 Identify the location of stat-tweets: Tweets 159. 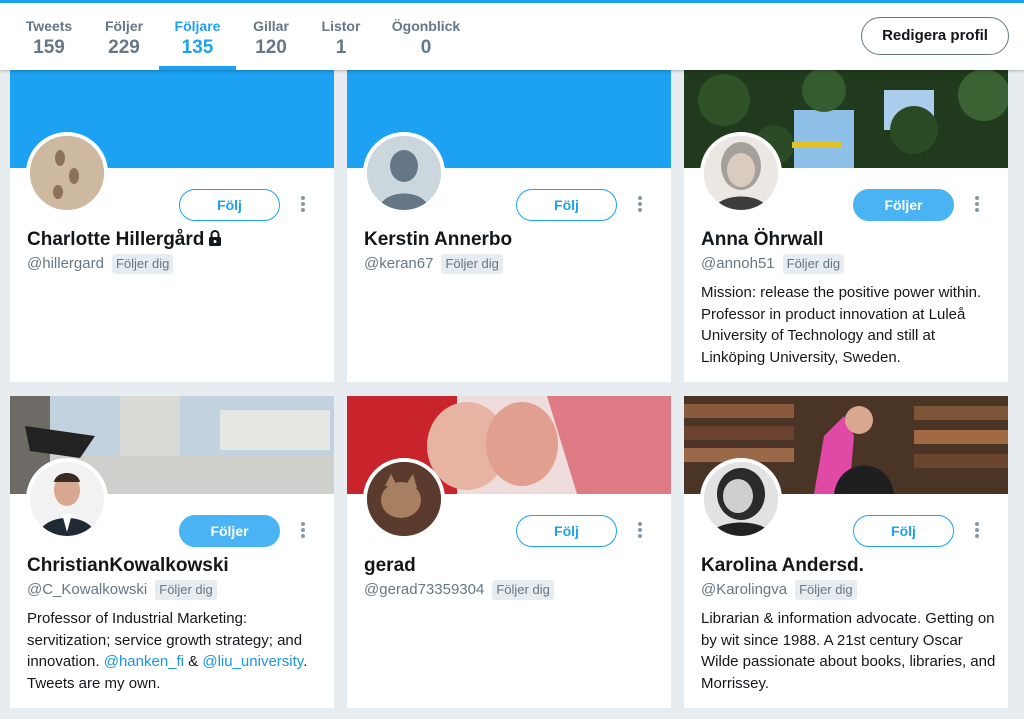
(49, 36).